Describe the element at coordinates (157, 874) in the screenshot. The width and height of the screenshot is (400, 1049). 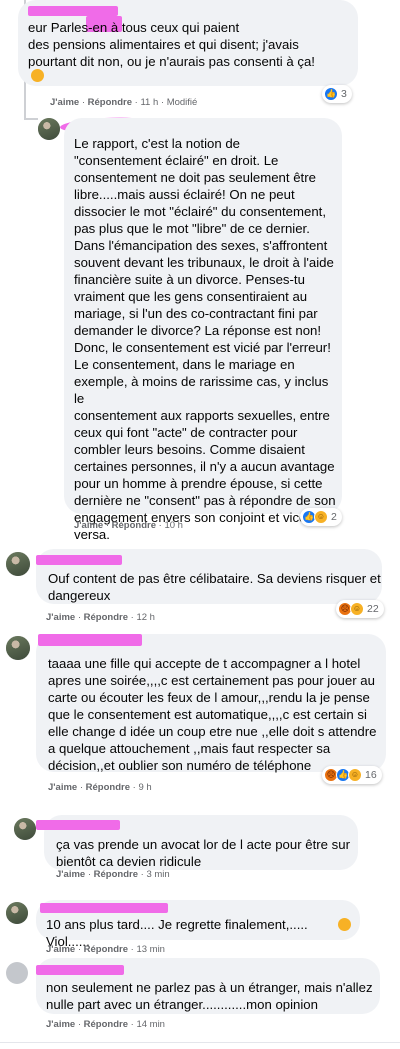
I see `comment-timestamp: 3 min` at that location.